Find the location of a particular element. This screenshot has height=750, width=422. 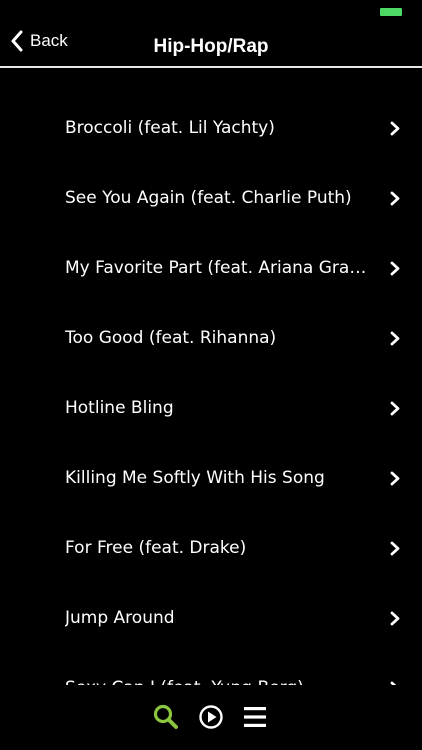

song-row: Broccoli (feat. Lil Yachty) is located at coordinates (211, 128).